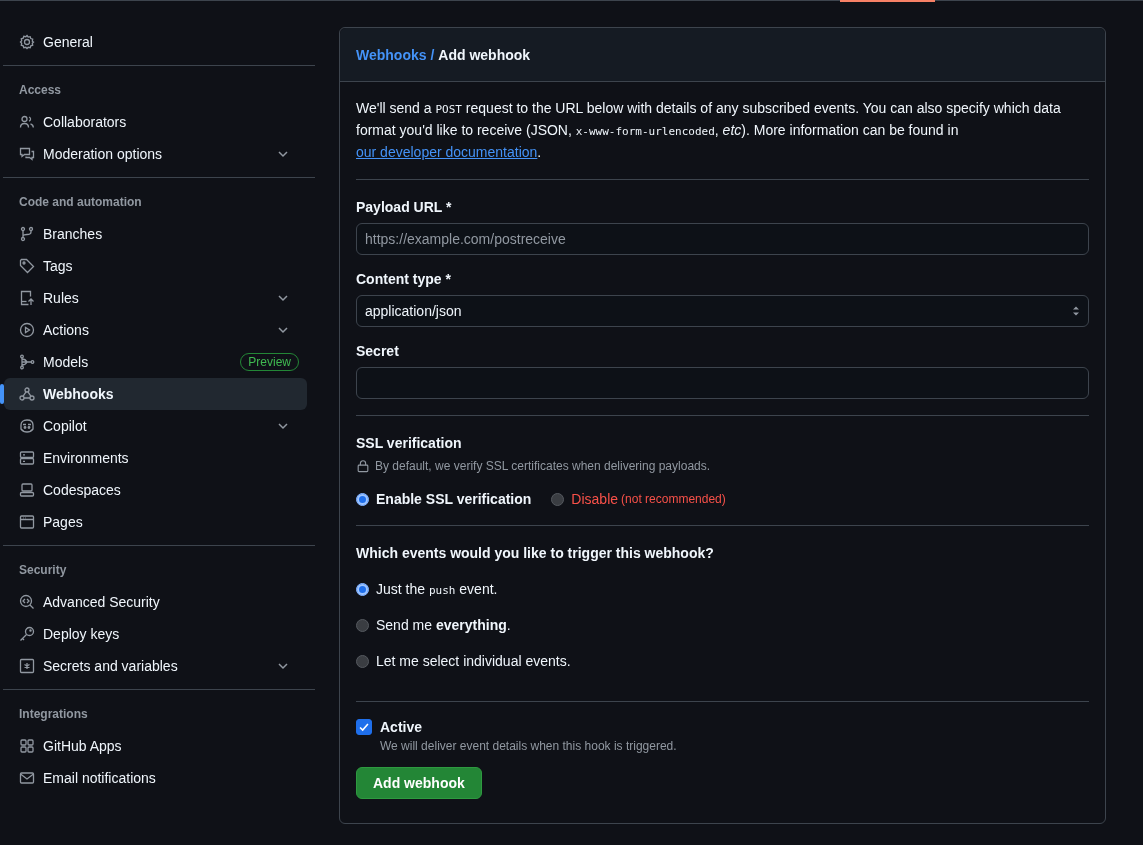  I want to click on tag-icon, so click(27, 266).